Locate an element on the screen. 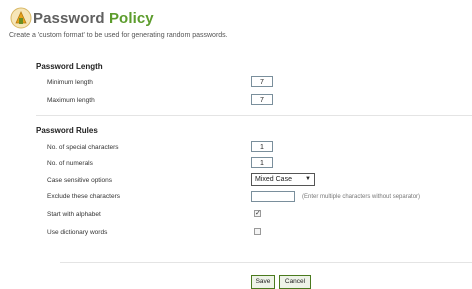 The height and width of the screenshot is (289, 472). dropdown-arrow-icon: ▼ is located at coordinates (308, 179).